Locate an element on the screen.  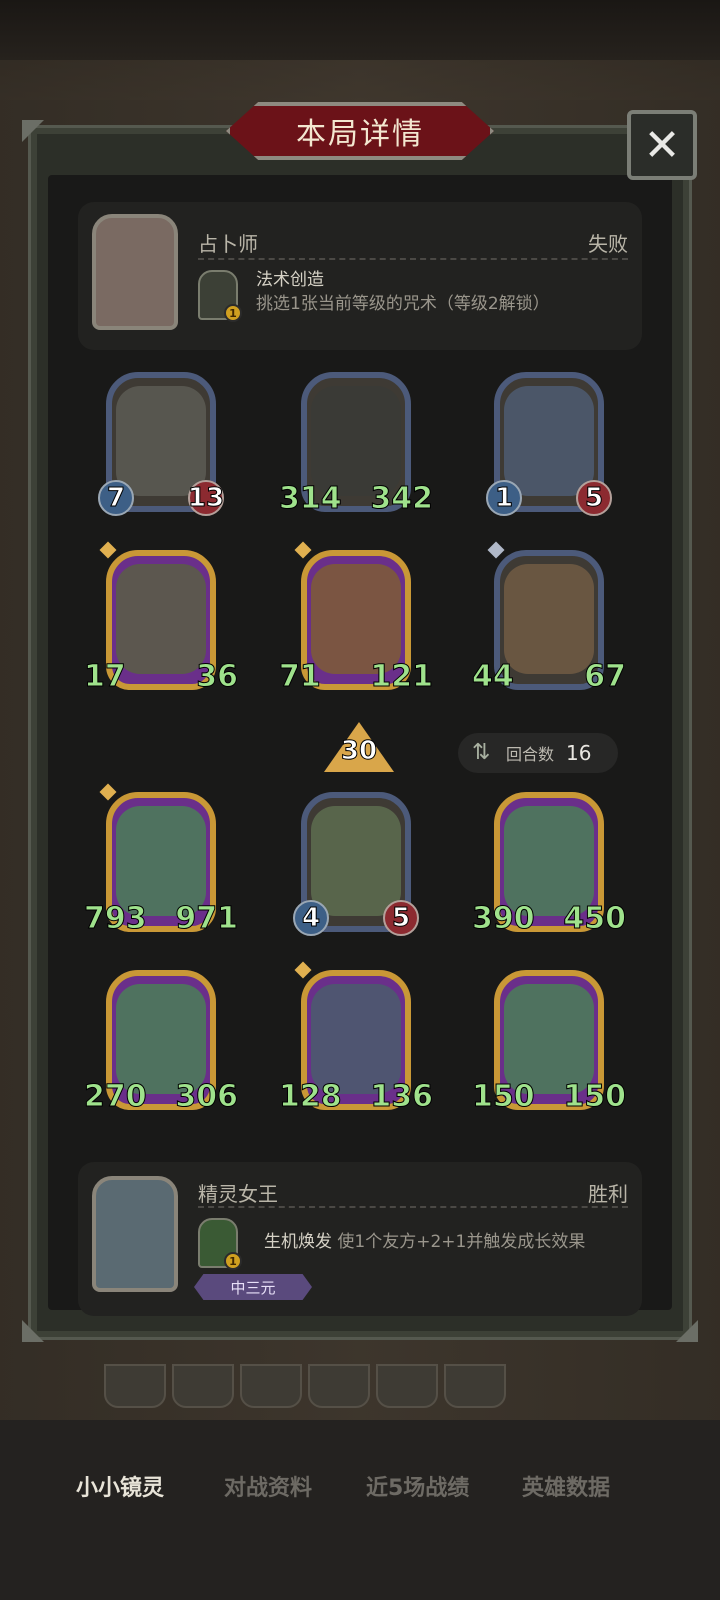
bottom-tab-bar: 小小镜灵 对战资料 近5场战绩 英雄数据 is located at coordinates (360, 1510).